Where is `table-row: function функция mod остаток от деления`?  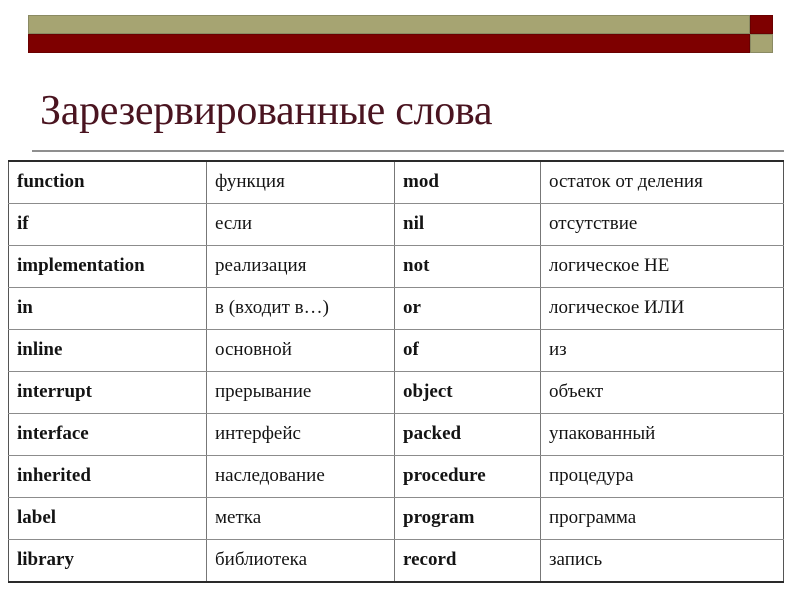 table-row: function функция mod остаток от деления is located at coordinates (396, 182).